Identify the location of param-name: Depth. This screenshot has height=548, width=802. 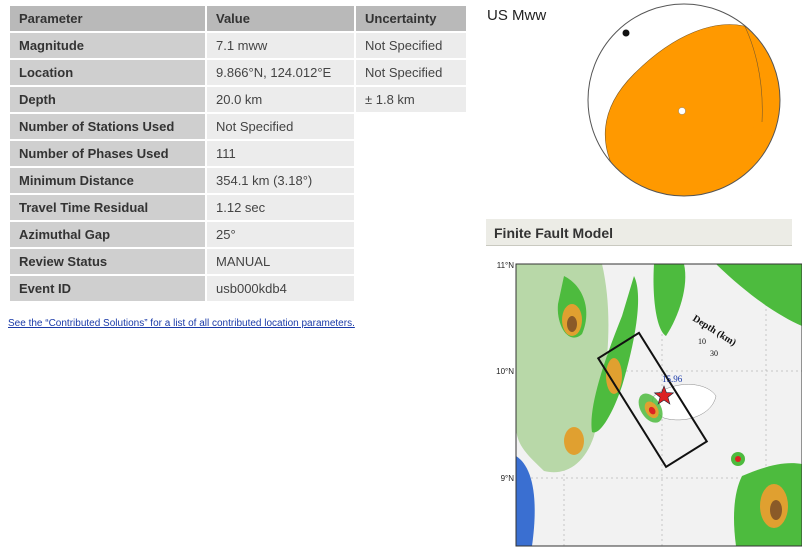
(107, 99).